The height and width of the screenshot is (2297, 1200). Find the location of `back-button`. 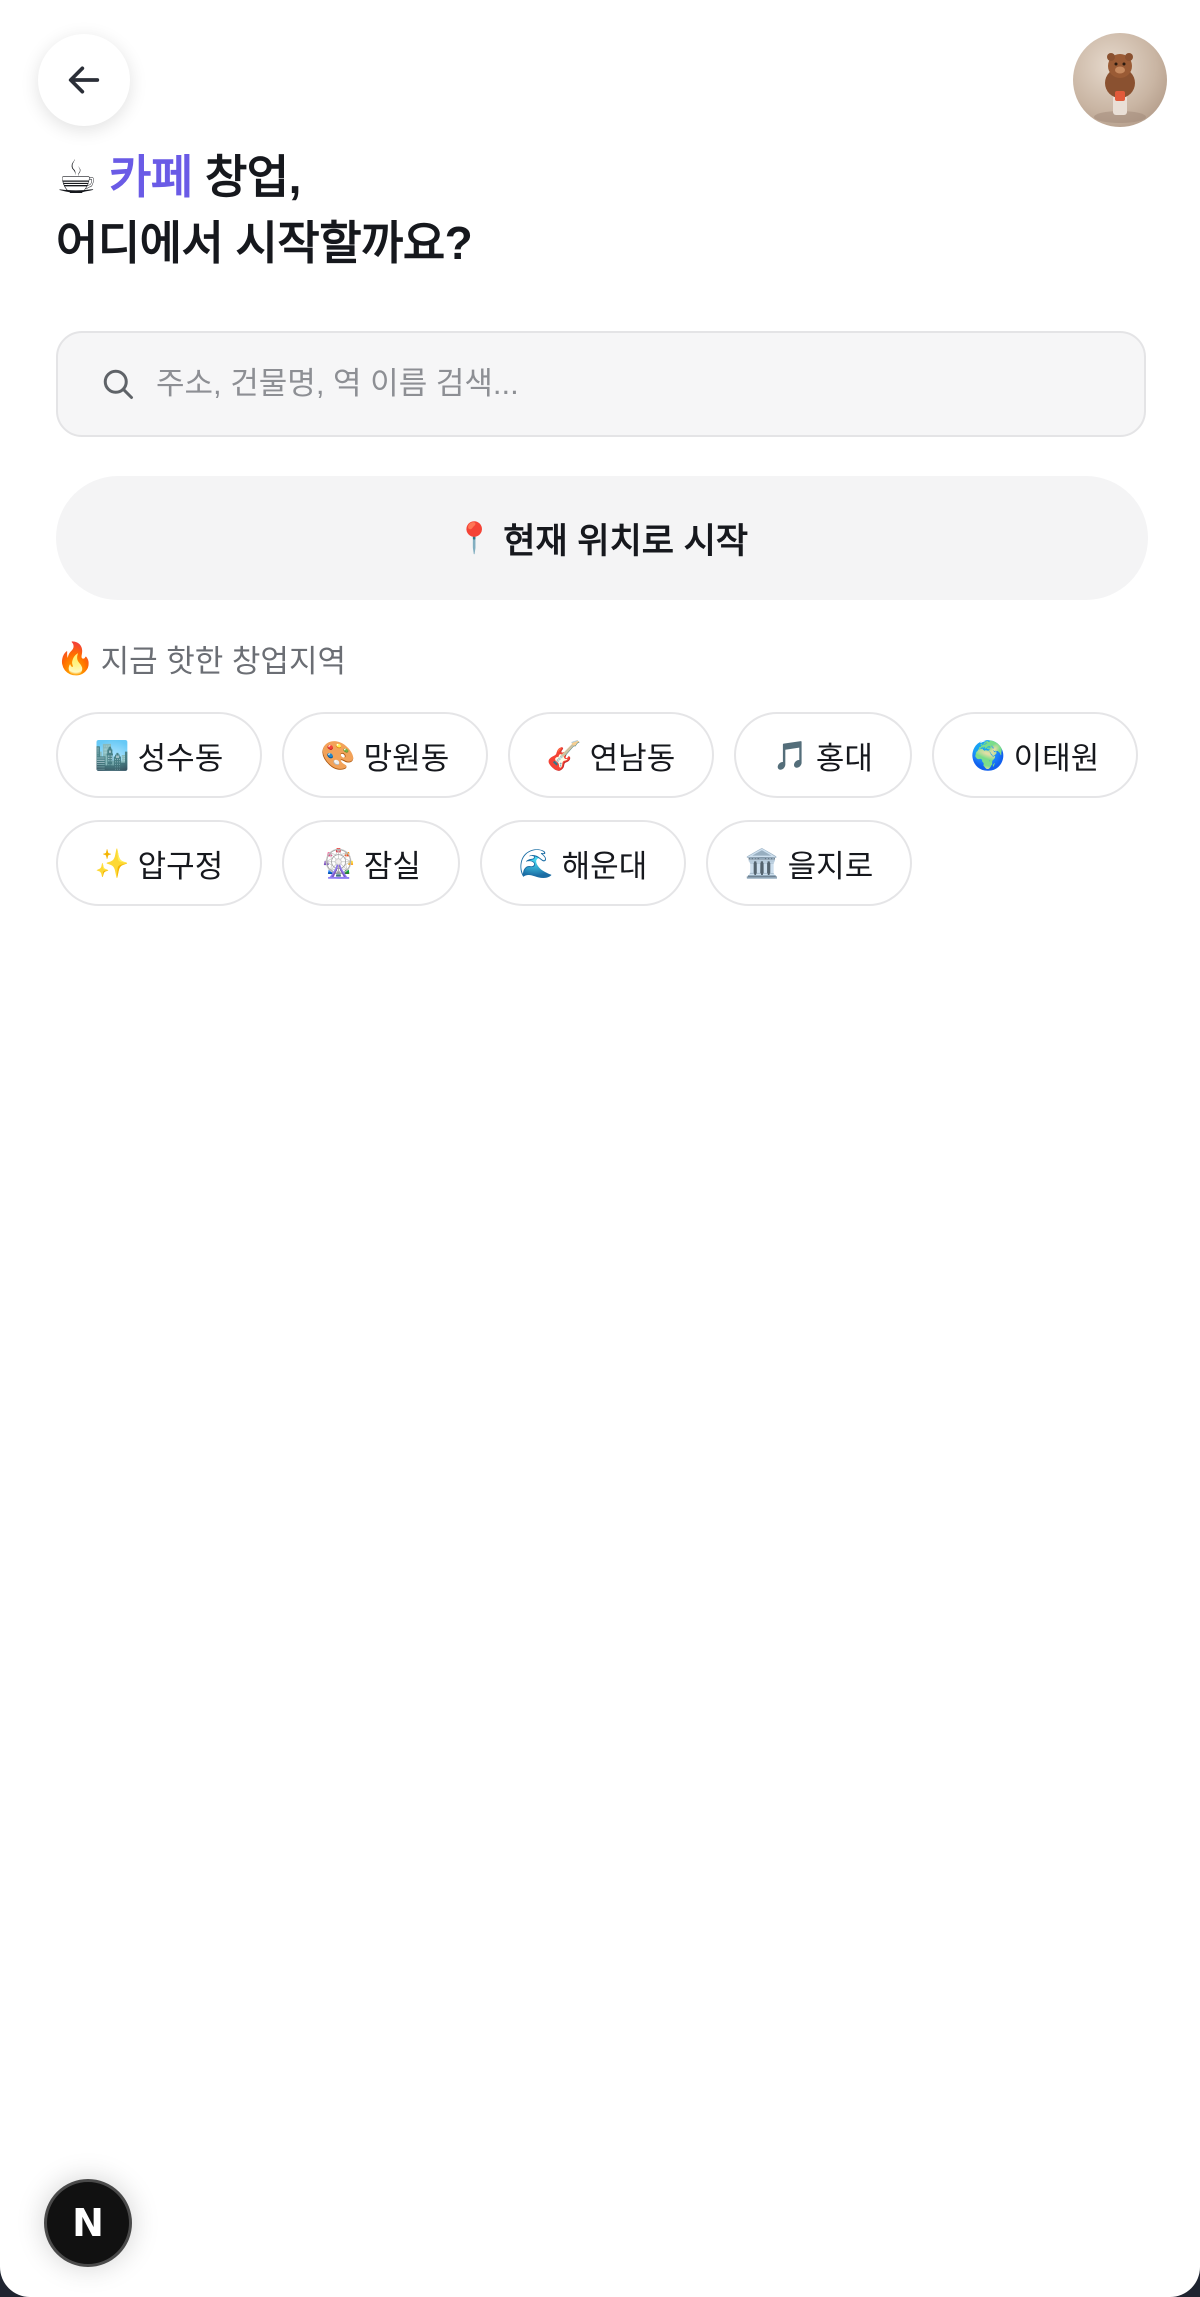

back-button is located at coordinates (84, 80).